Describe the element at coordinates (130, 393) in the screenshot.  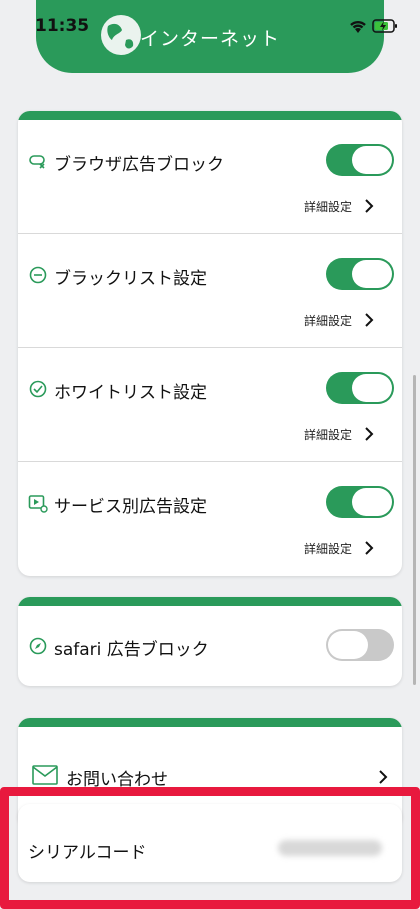
I see `row-label: ホワイトリスト設定` at that location.